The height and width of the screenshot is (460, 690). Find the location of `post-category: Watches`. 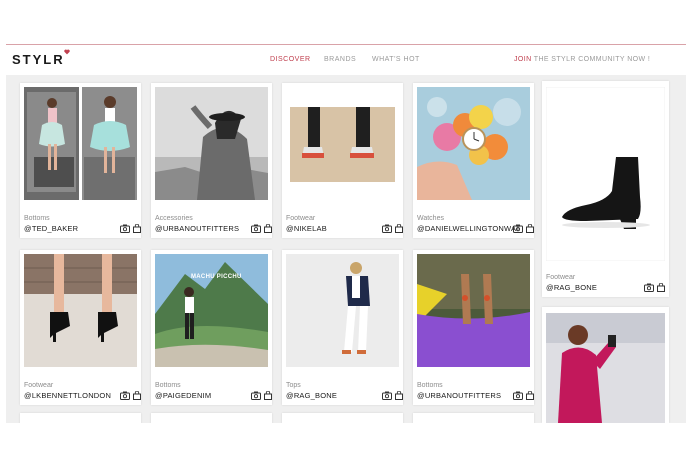

post-category: Watches is located at coordinates (430, 218).